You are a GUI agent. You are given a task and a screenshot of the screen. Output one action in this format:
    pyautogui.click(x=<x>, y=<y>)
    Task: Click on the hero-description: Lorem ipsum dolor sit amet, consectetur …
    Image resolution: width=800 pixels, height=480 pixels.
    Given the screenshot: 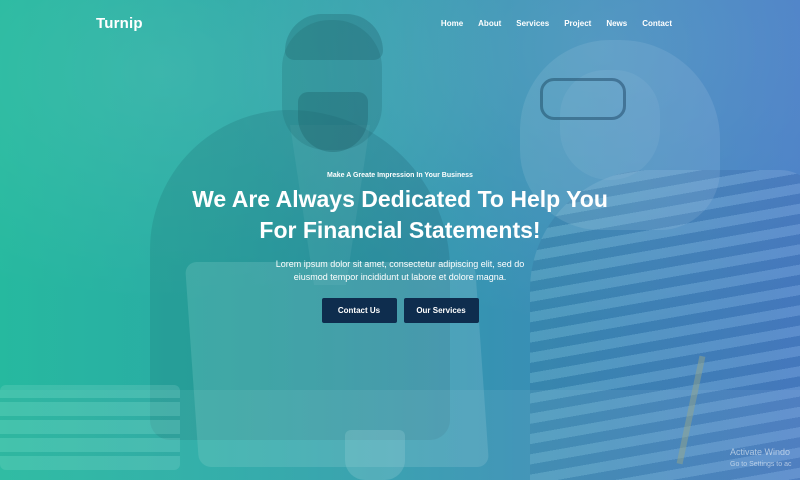 What is the action you would take?
    pyautogui.click(x=400, y=271)
    